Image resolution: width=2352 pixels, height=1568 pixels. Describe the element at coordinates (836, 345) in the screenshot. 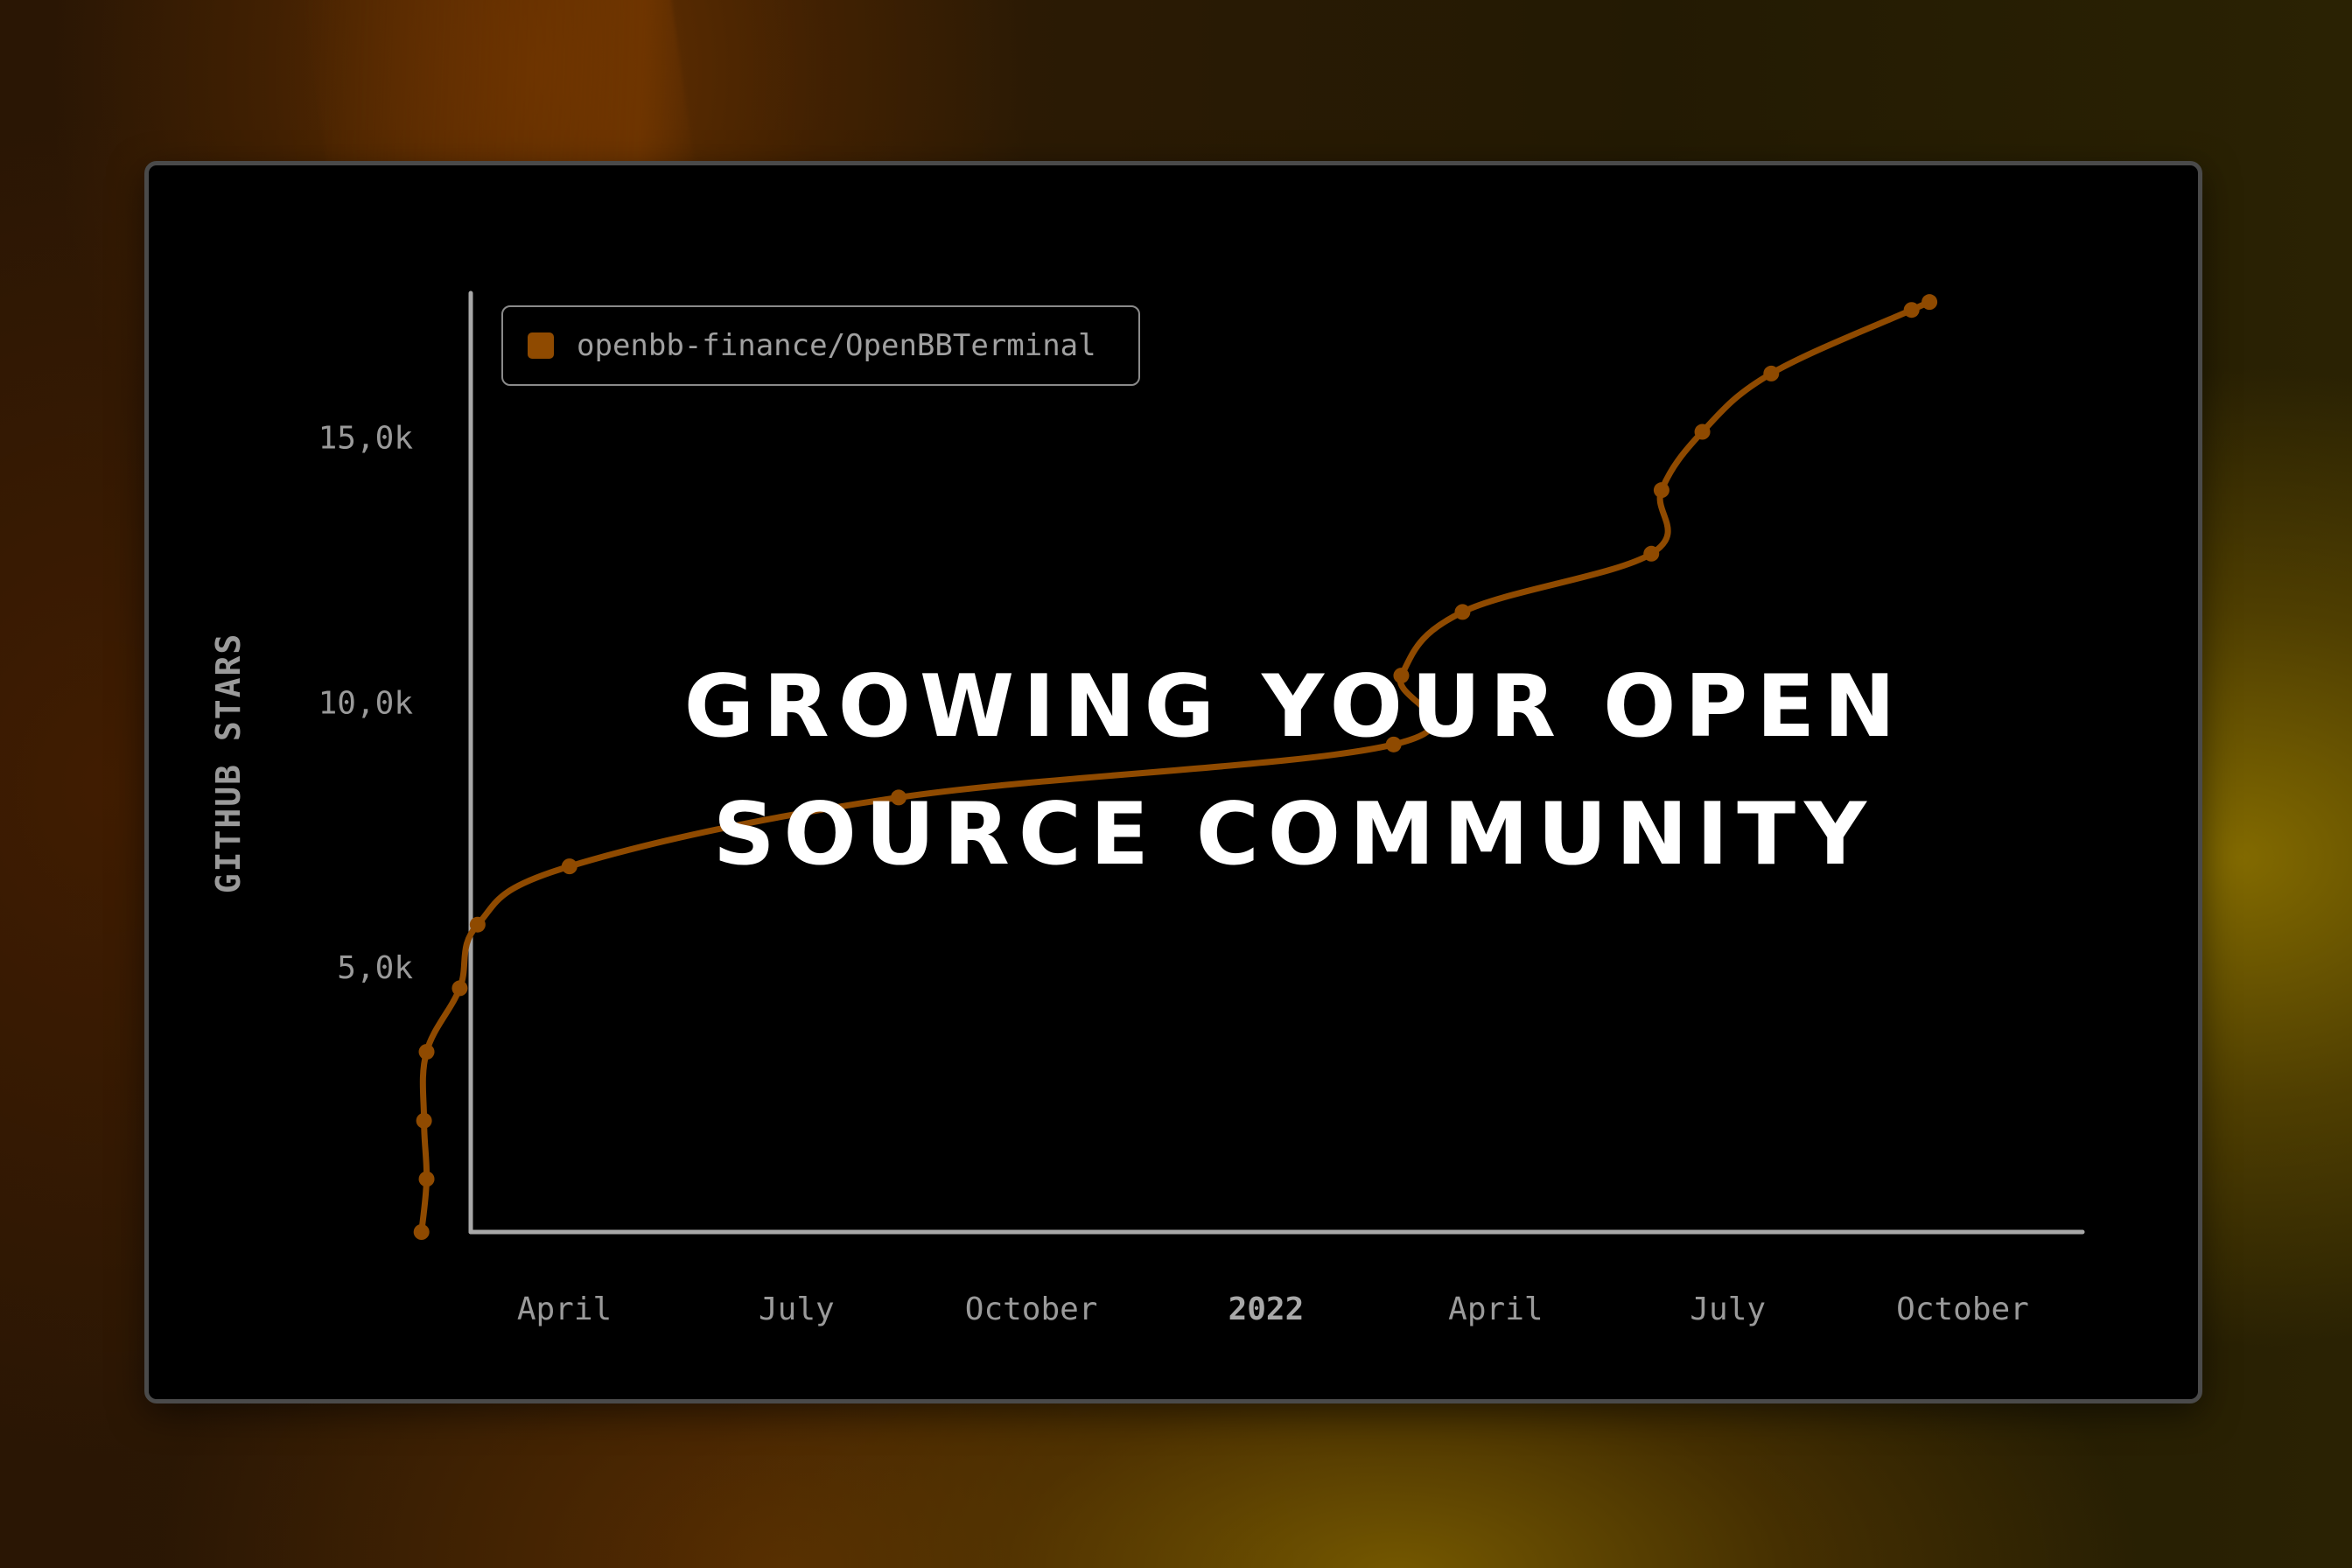

I see `legend-label: openbb-finance/OpenBBTerminal` at that location.